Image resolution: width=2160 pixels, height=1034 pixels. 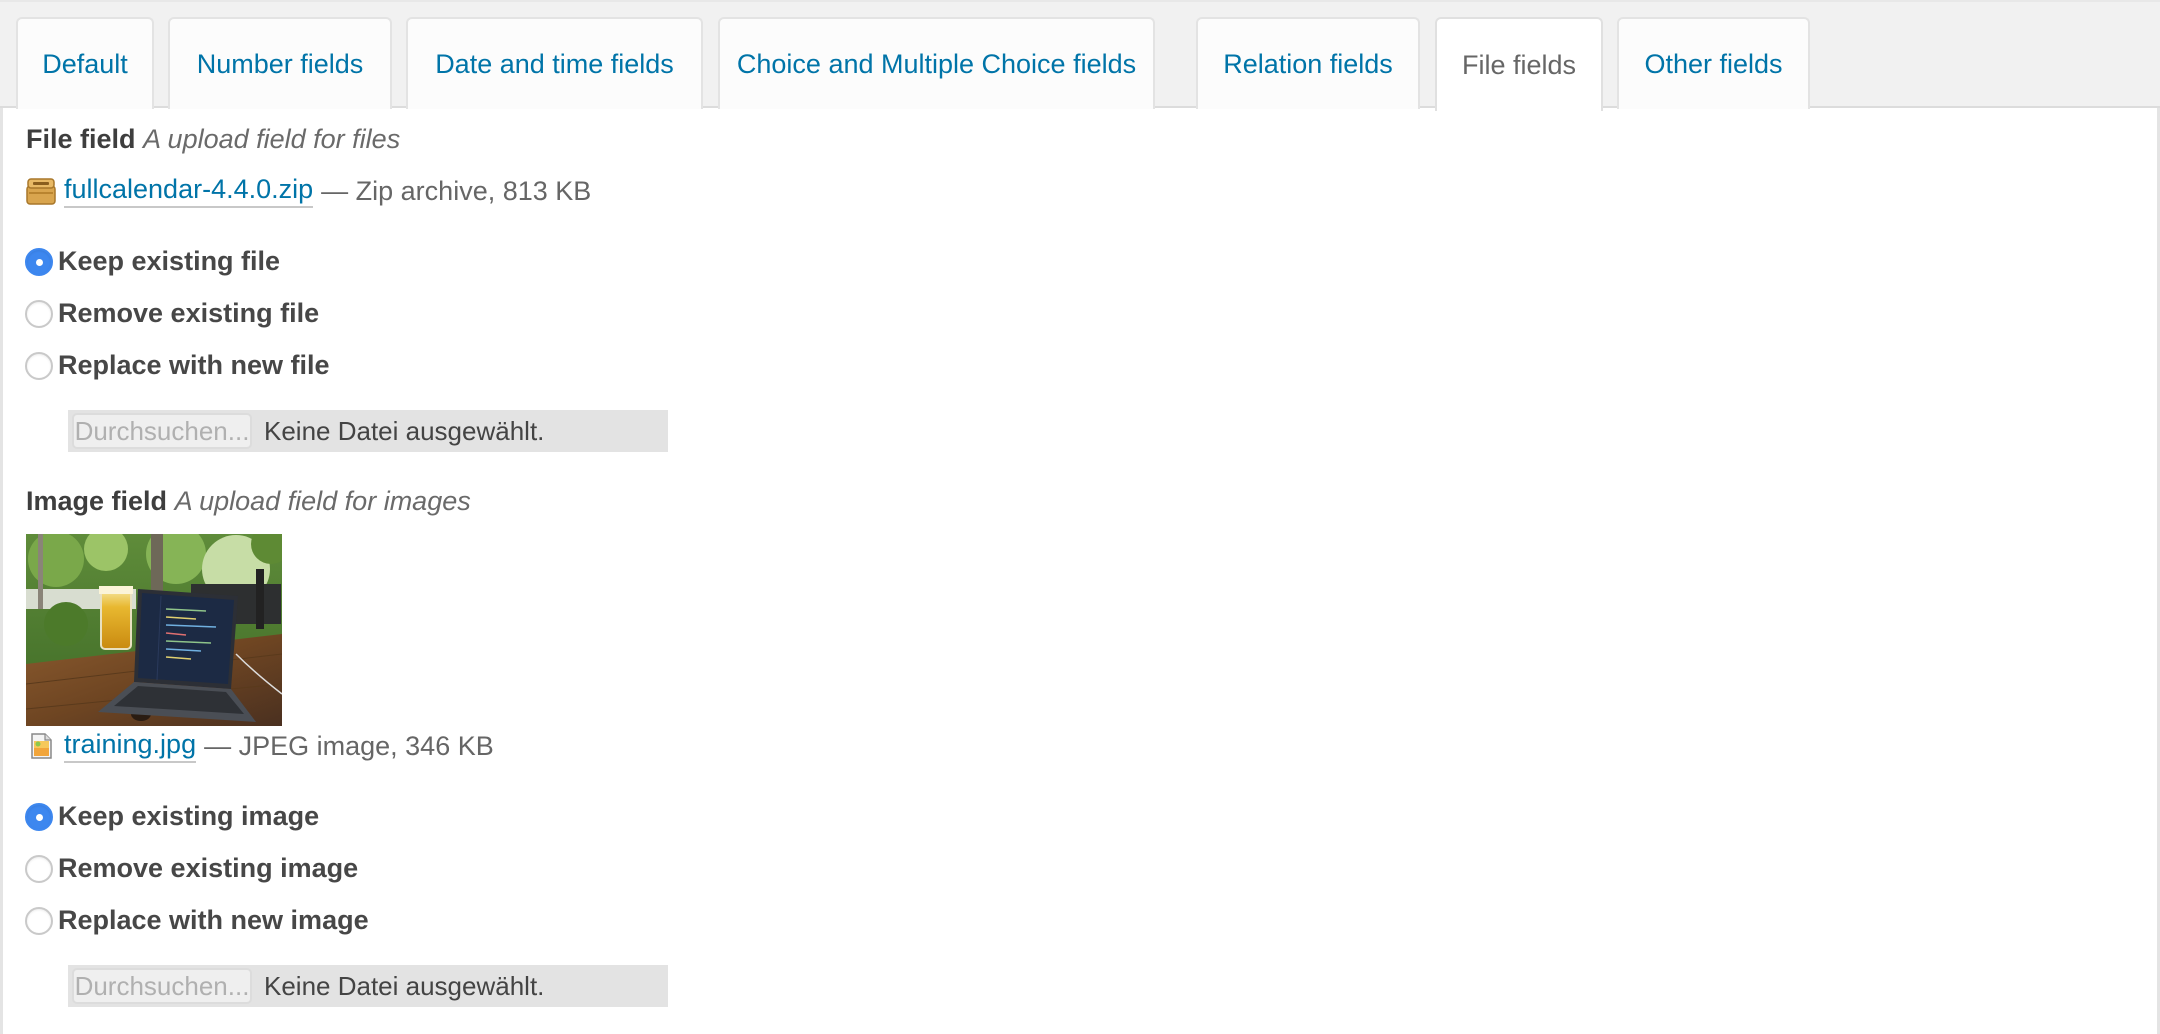 What do you see at coordinates (456, 190) in the screenshot?
I see `file-meta: — Zip archive, 813 KB` at bounding box center [456, 190].